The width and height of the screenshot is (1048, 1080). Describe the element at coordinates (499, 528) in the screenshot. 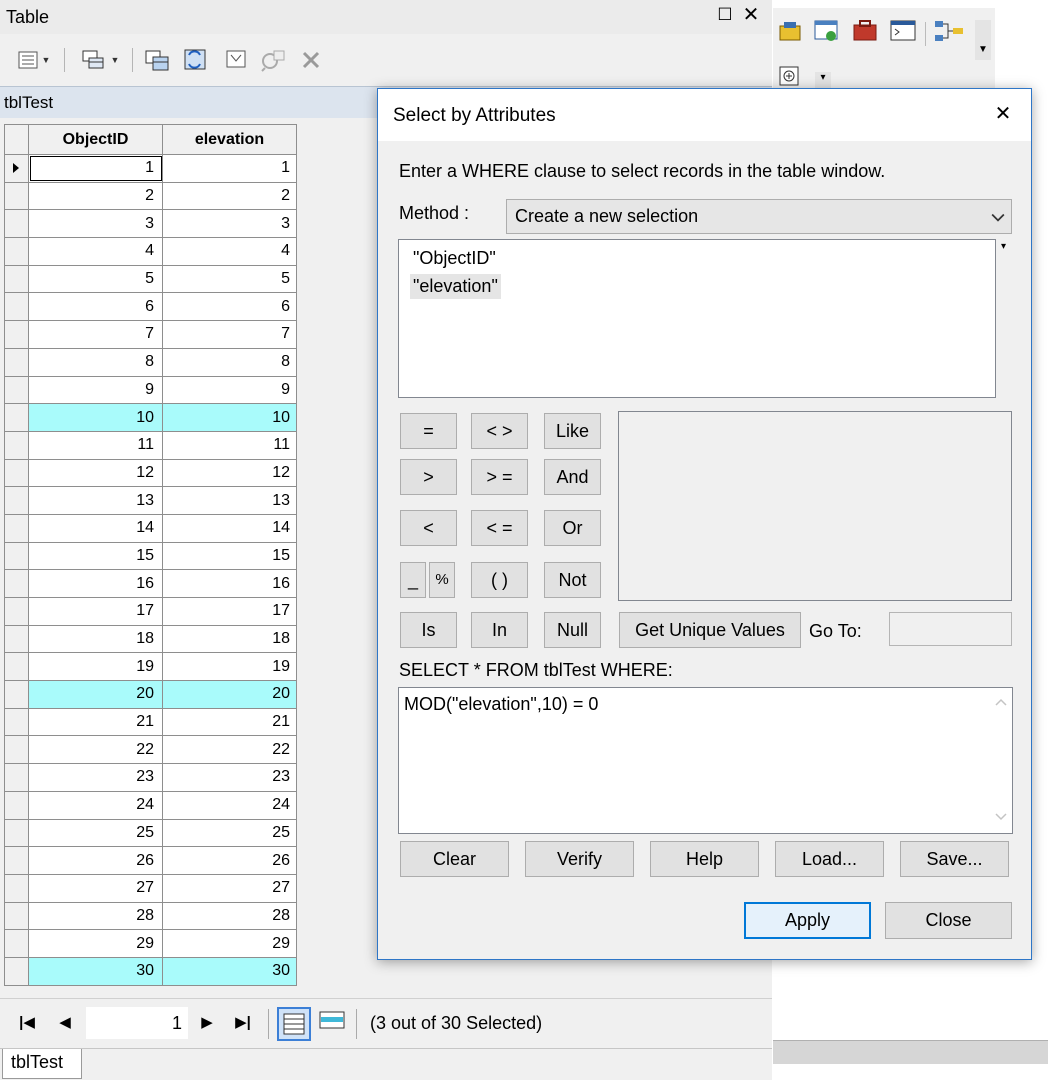

I see `less-equal-button: < =` at that location.